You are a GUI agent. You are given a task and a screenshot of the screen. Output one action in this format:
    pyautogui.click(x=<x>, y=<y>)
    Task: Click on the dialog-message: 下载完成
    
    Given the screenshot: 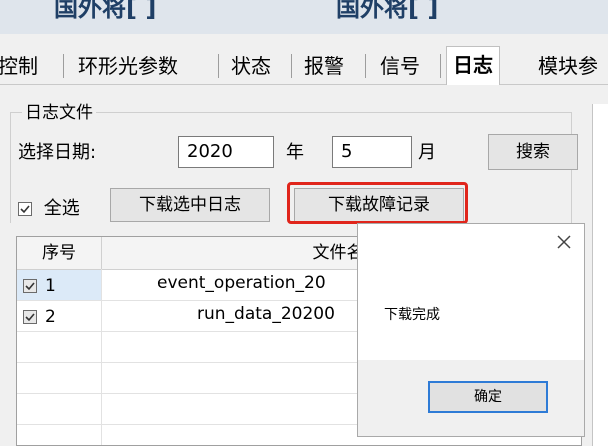 What is the action you would take?
    pyautogui.click(x=412, y=315)
    